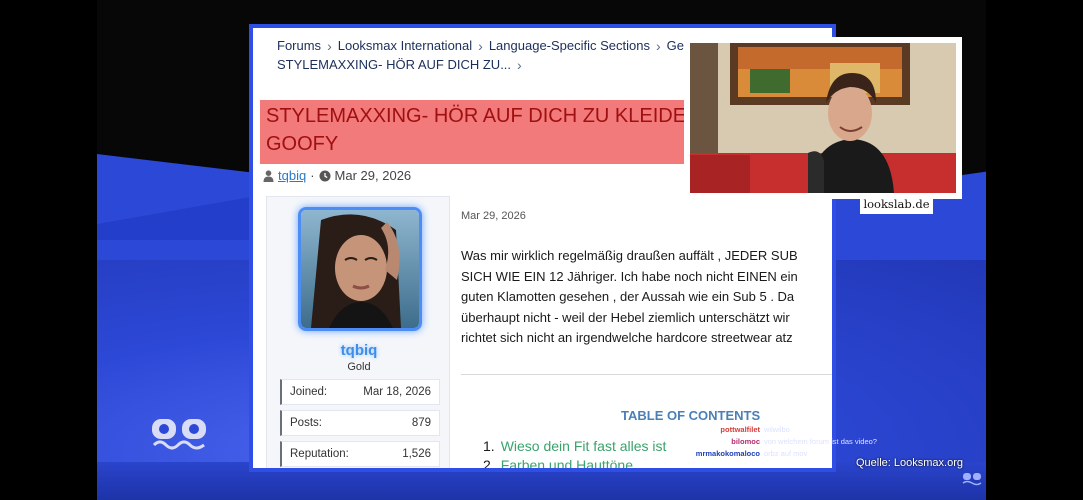 The width and height of the screenshot is (1083, 500). Describe the element at coordinates (421, 423) in the screenshot. I see `stat-value: 879` at that location.